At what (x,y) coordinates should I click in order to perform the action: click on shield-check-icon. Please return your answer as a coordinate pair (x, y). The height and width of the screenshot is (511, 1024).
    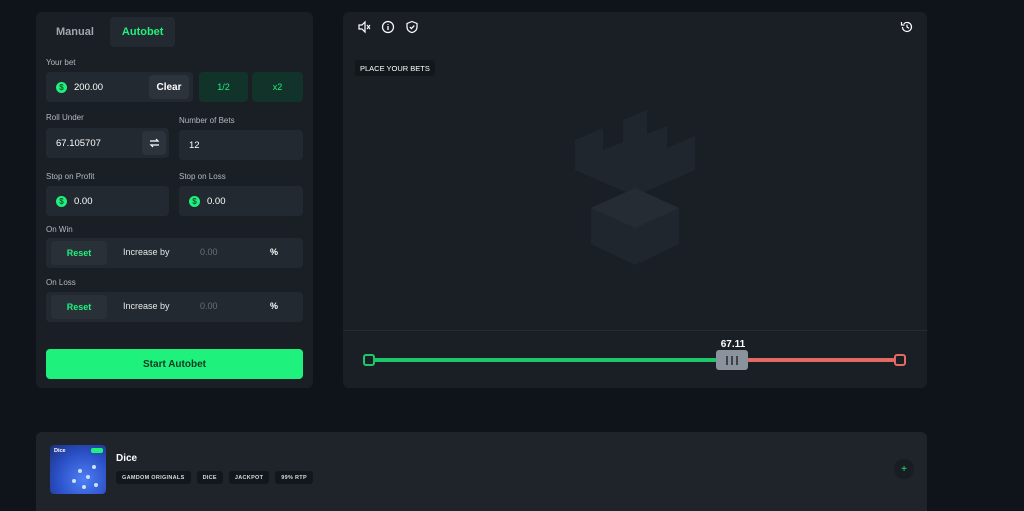
    Looking at the image, I should click on (412, 27).